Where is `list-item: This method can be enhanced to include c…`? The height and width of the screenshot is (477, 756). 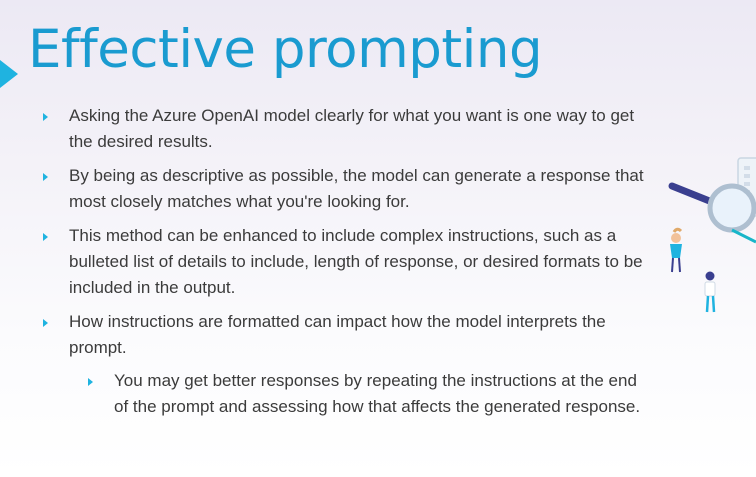 list-item: This method can be enhanced to include c… is located at coordinates (347, 262).